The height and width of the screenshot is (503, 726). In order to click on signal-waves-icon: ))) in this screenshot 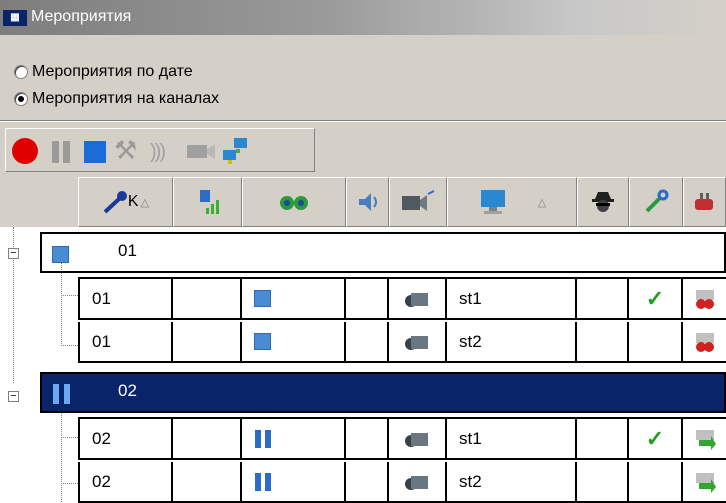, I will do `click(165, 155)`.